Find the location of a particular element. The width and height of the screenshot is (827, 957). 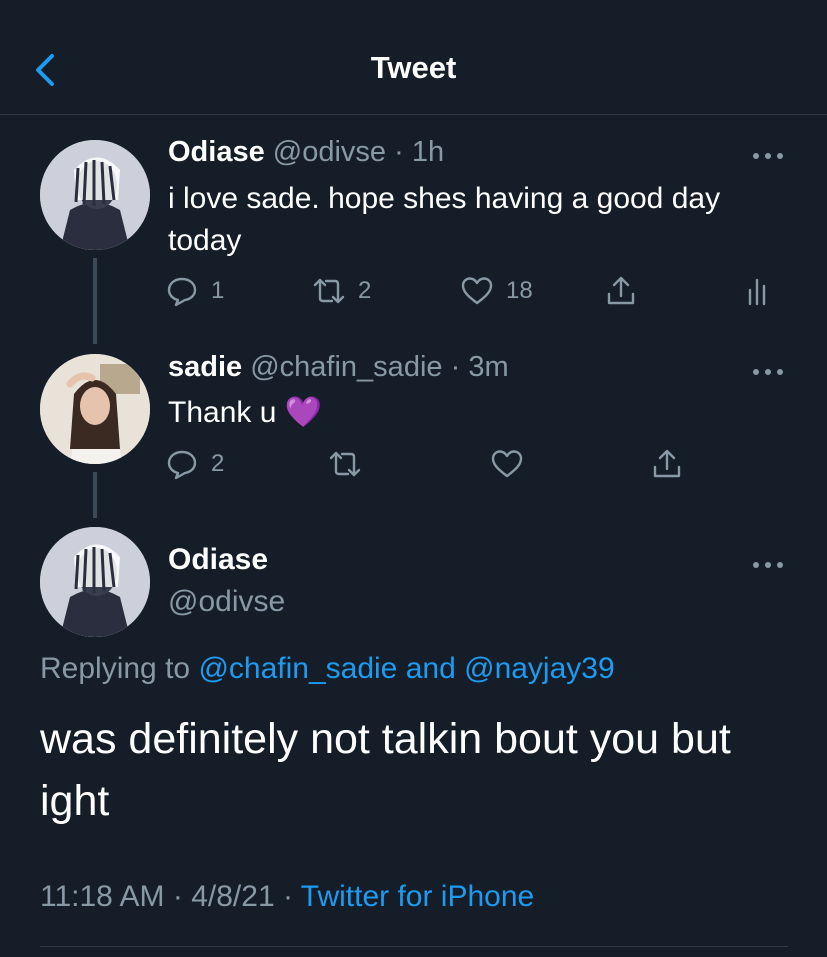

divider is located at coordinates (414, 946).